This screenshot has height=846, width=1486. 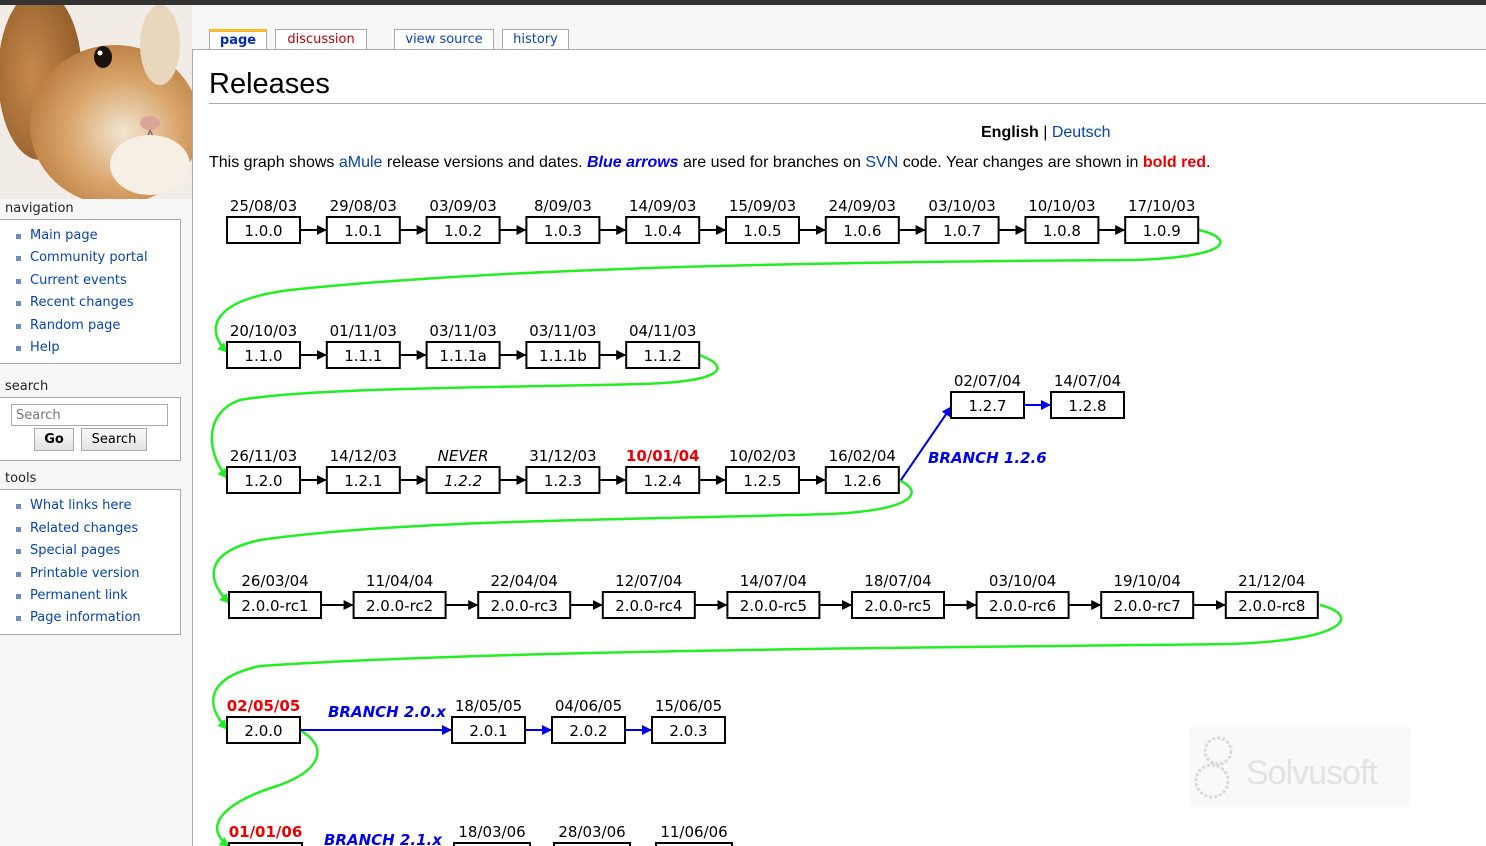 What do you see at coordinates (663, 356) in the screenshot?
I see `release-version: 1.1.2` at bounding box center [663, 356].